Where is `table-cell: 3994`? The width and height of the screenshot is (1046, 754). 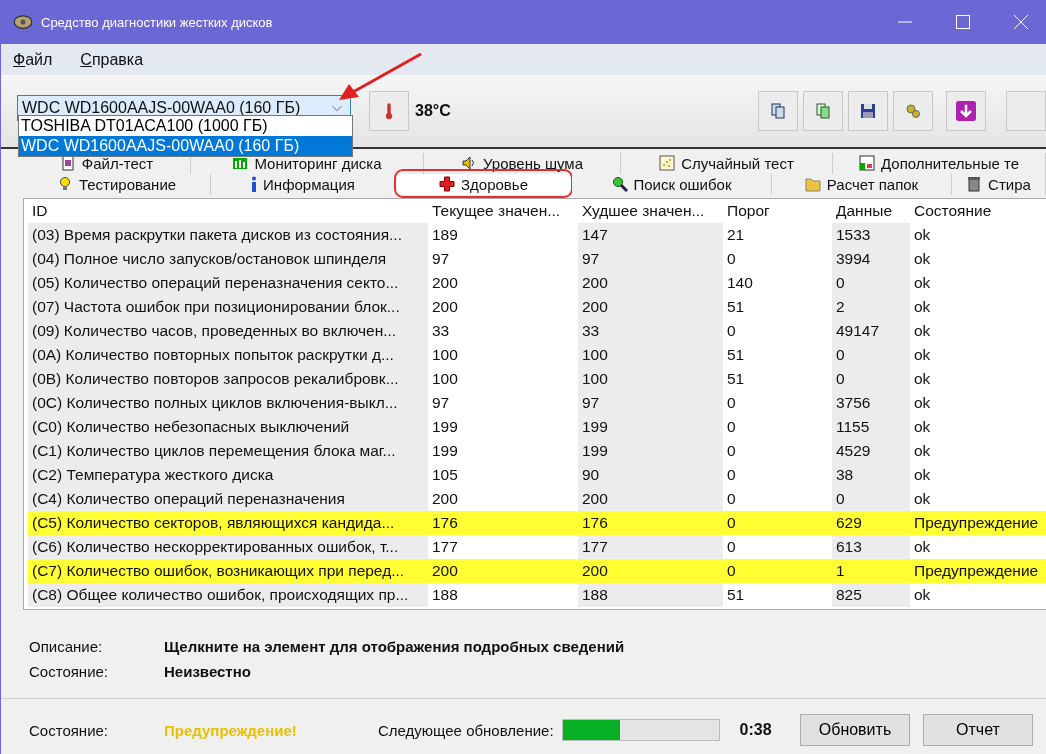
table-cell: 3994 is located at coordinates (871, 258).